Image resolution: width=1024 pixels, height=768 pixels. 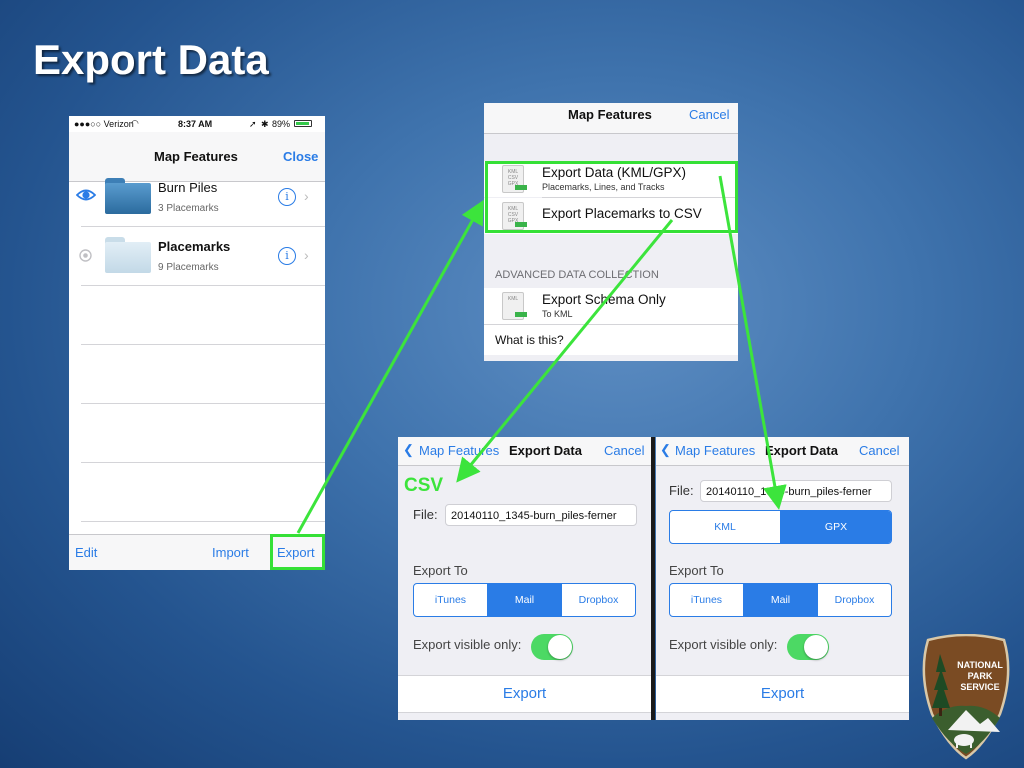 I want to click on nps-arrowhead-logo: NATIONAL PARK SERVICE, so click(x=966, y=697).